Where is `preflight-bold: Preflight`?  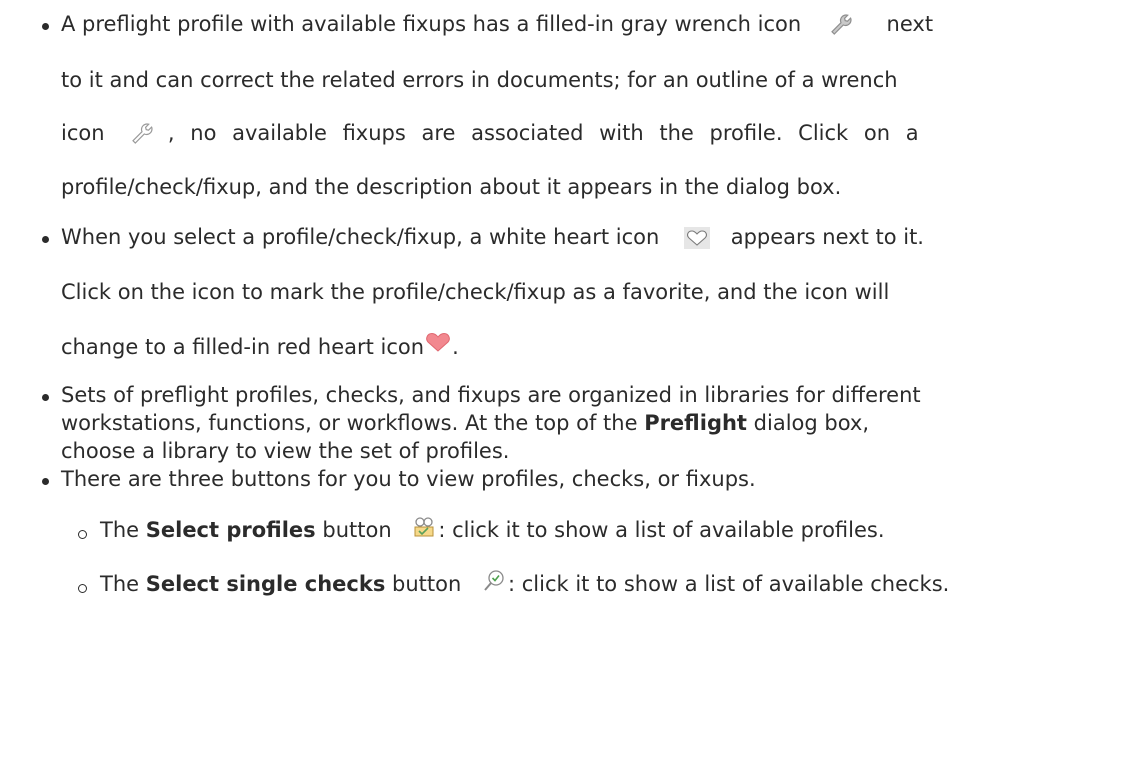 preflight-bold: Preflight is located at coordinates (695, 423).